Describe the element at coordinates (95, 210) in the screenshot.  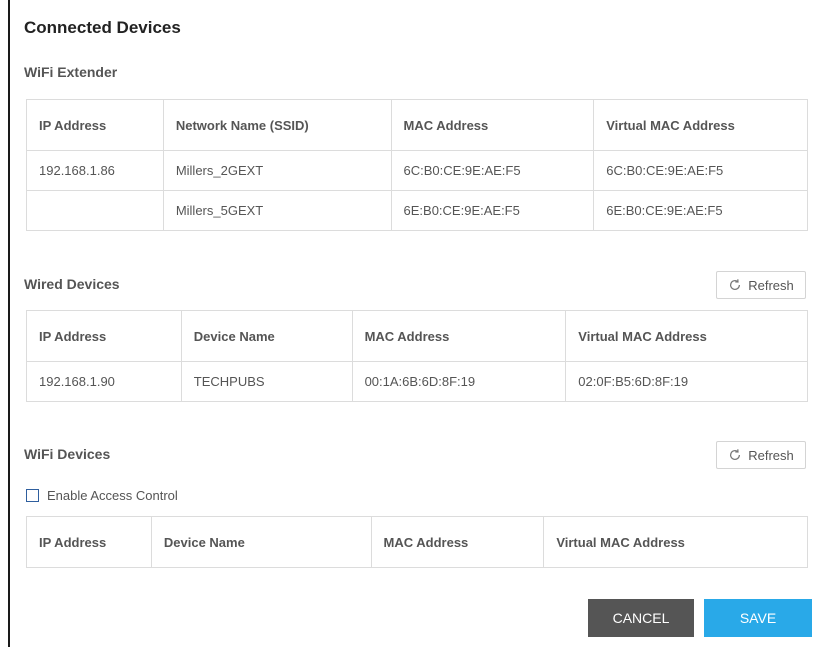
I see `cell-ip-address` at that location.